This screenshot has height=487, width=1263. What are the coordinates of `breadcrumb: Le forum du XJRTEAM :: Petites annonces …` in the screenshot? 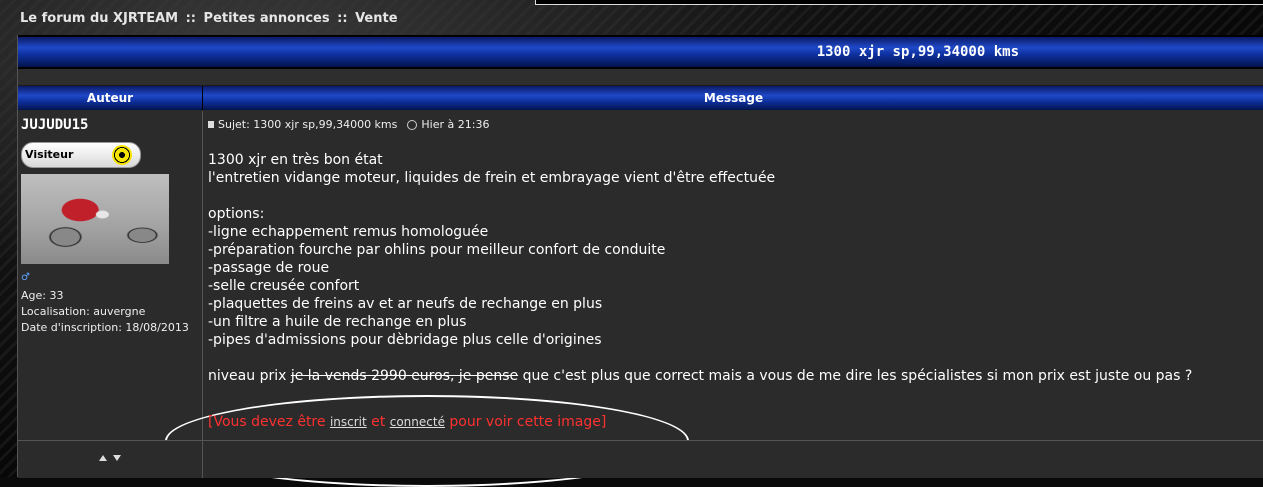 It's located at (209, 18).